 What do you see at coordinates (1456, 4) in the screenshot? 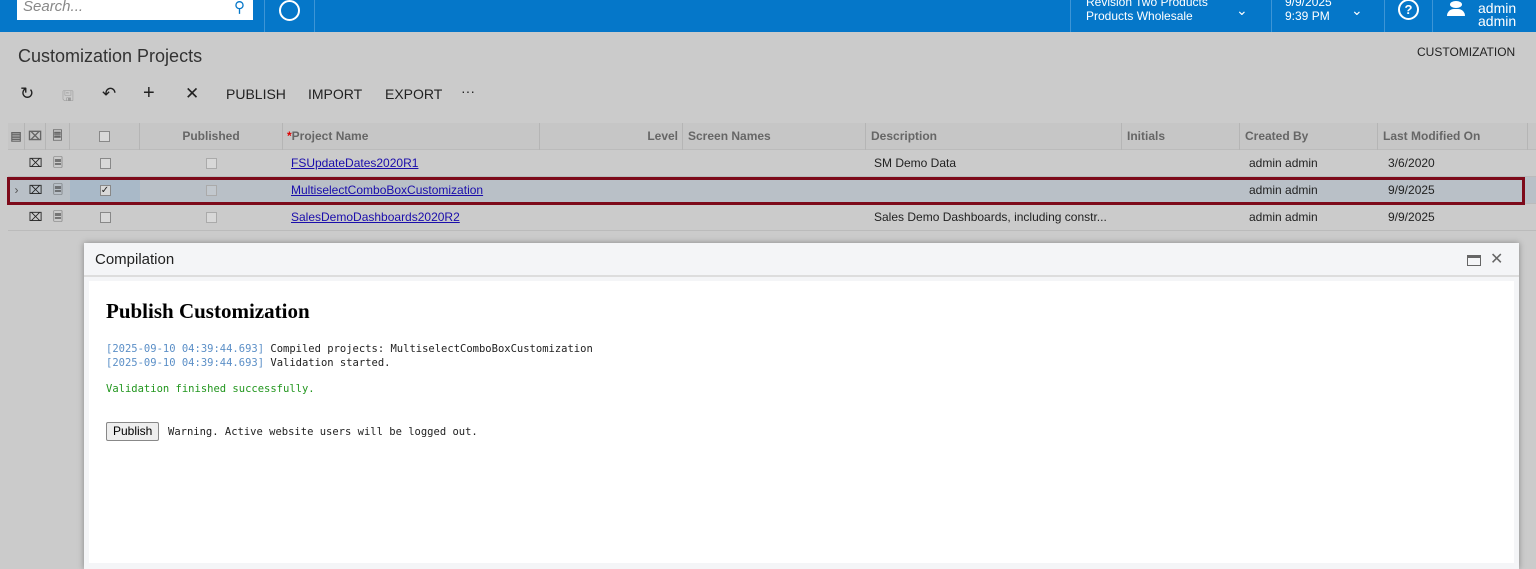
I see `user-icon` at bounding box center [1456, 4].